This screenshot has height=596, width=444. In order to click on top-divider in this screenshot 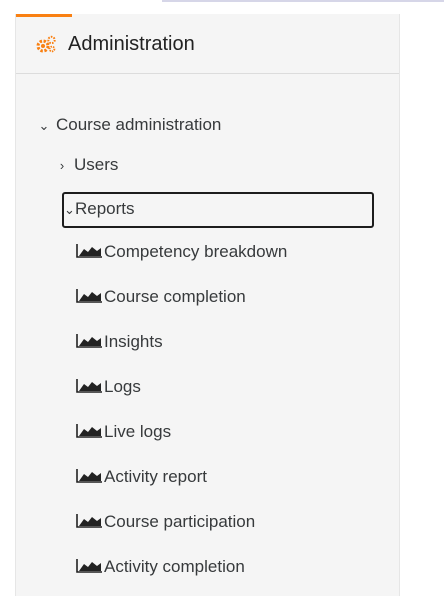, I will do `click(303, 1)`.